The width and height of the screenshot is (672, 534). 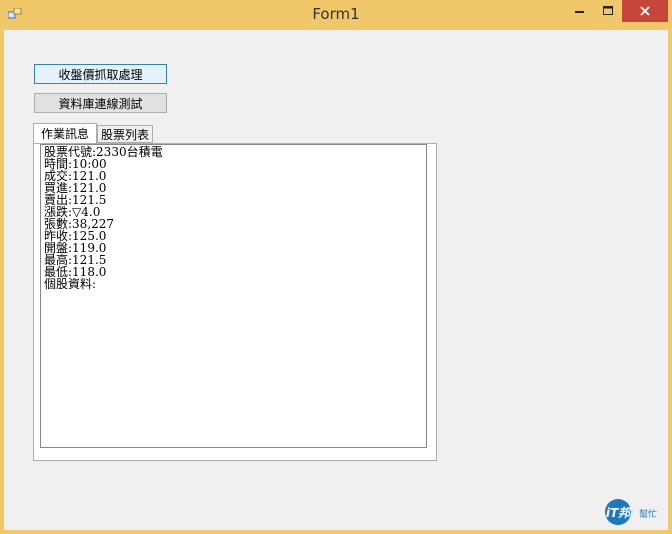 I want to click on close-button, so click(x=645, y=11).